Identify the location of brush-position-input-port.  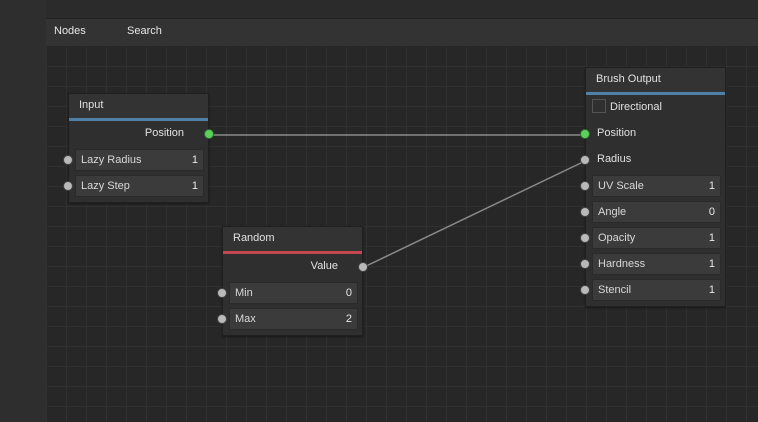
(585, 134).